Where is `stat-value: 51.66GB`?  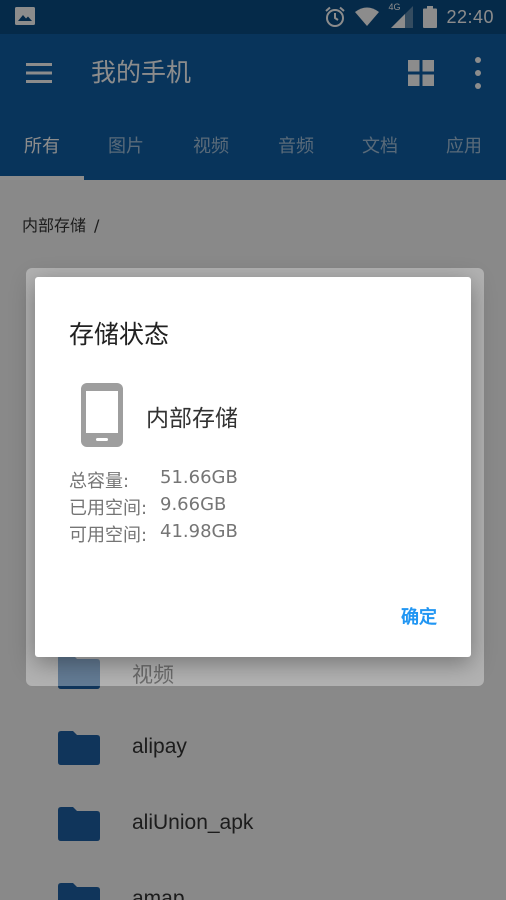
stat-value: 51.66GB is located at coordinates (199, 477).